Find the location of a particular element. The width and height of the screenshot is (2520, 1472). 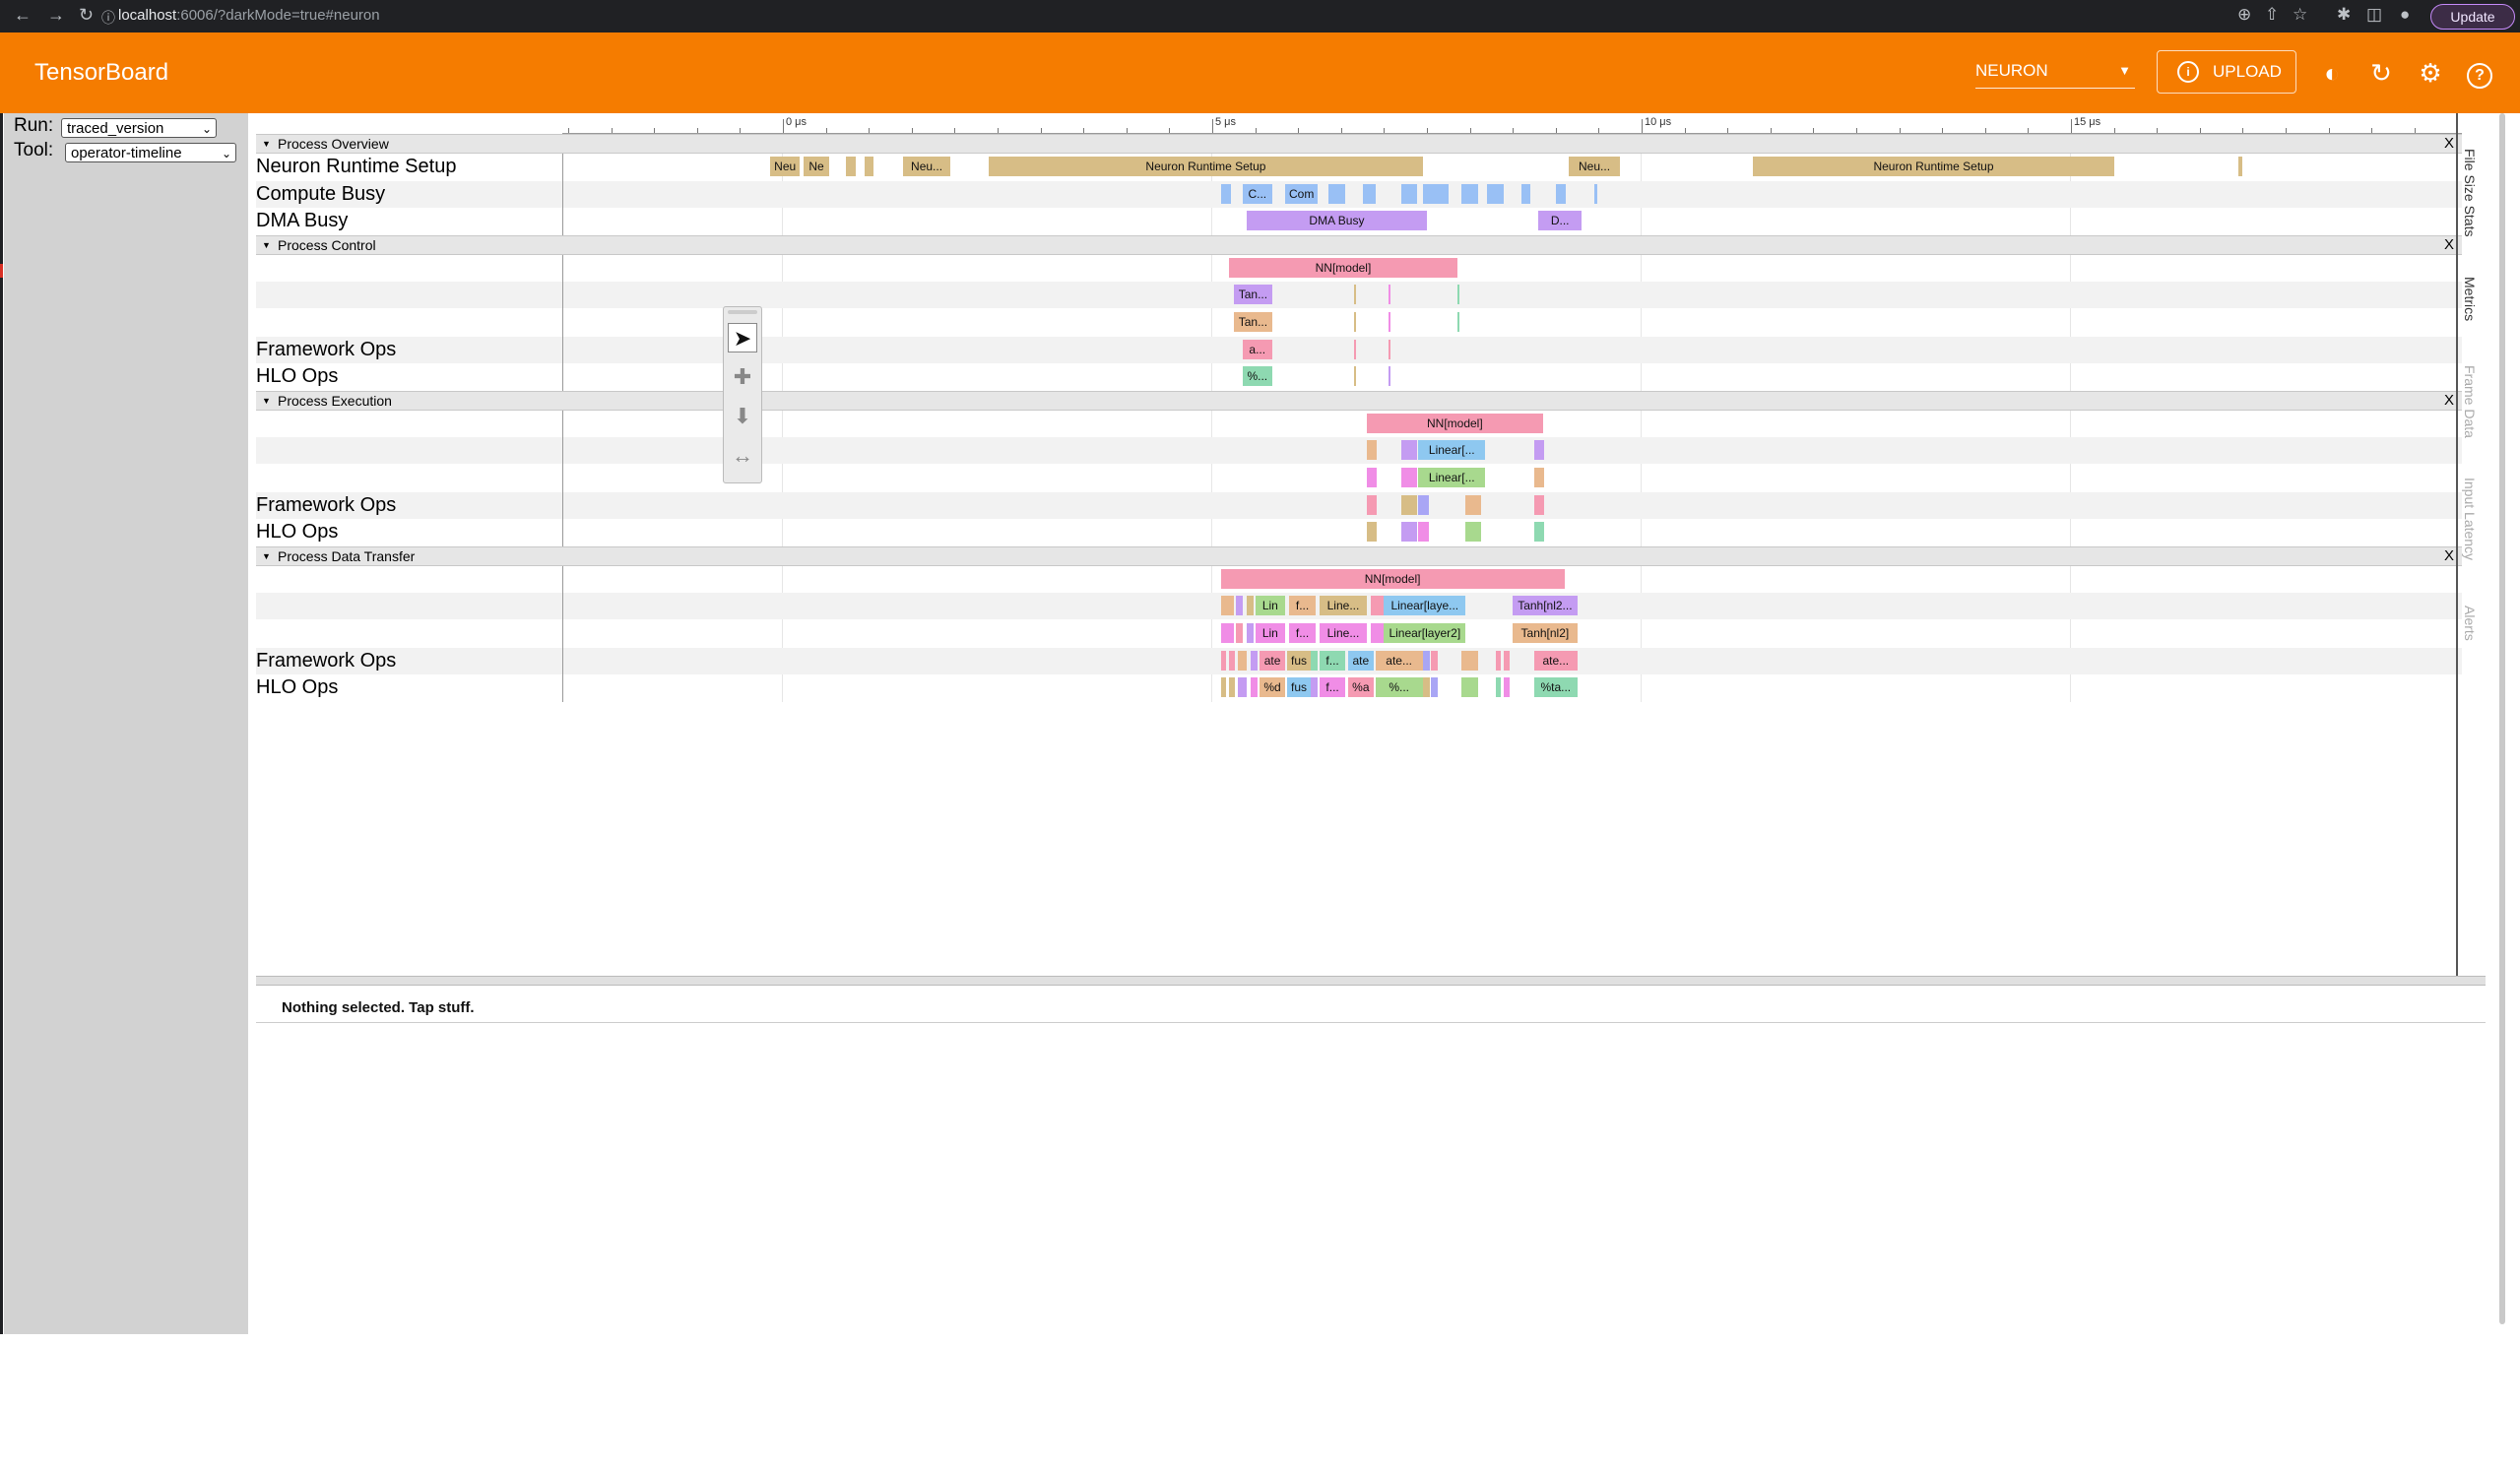

tab-file-size-stats: File Size Stats is located at coordinates (2470, 192).